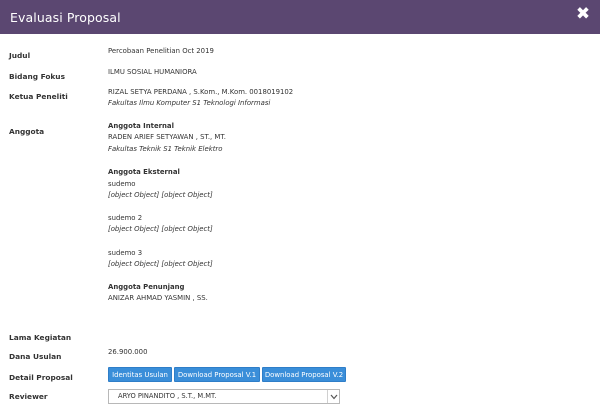 The width and height of the screenshot is (600, 406). I want to click on lama-kegiatan-label: Lama Kegiatan, so click(40, 337).